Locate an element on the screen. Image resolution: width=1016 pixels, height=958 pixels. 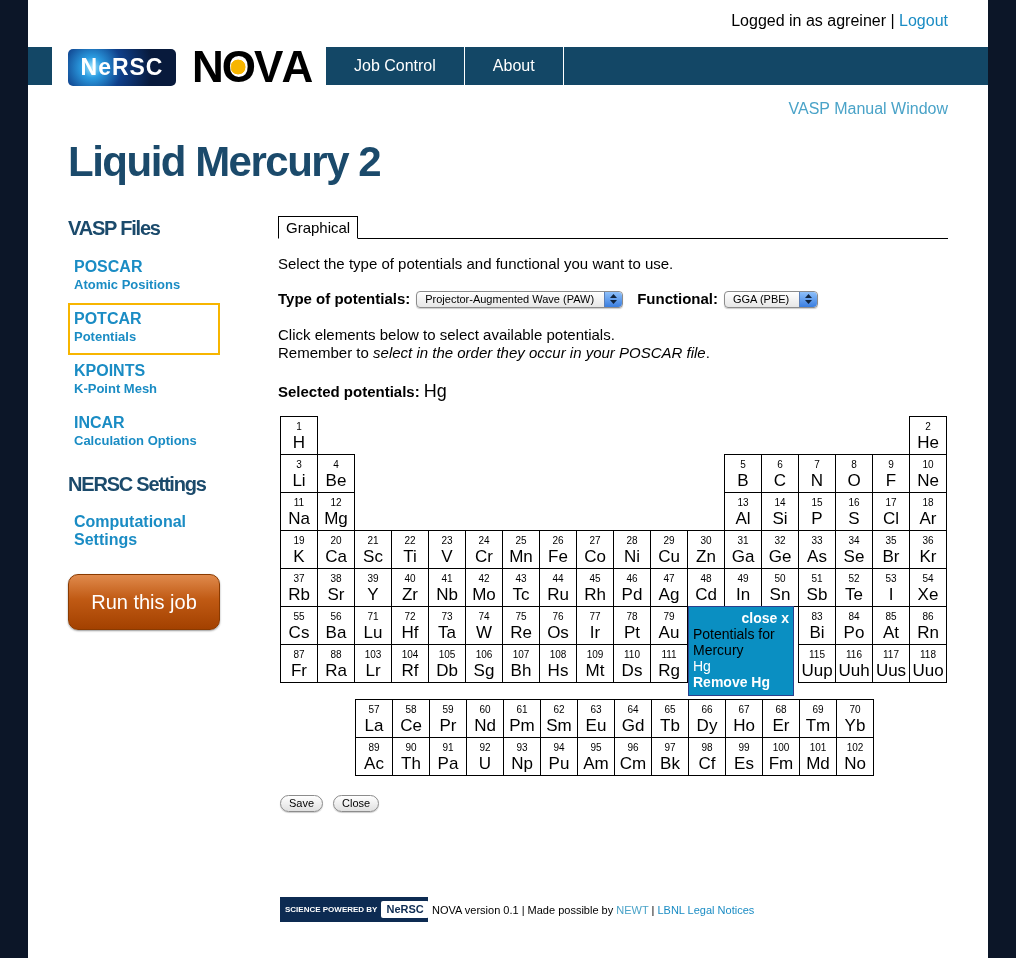
element-button: 5 B is located at coordinates (743, 473).